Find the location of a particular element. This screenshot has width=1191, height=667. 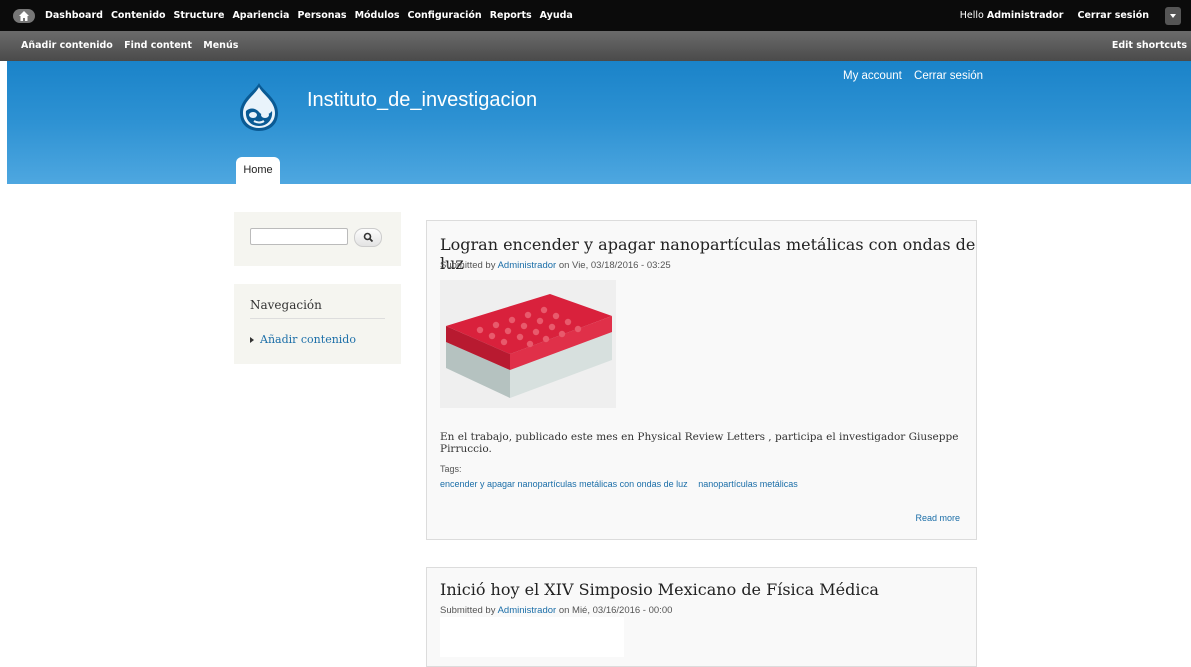

tag-link: nanopartículas metálicas is located at coordinates (748, 484).